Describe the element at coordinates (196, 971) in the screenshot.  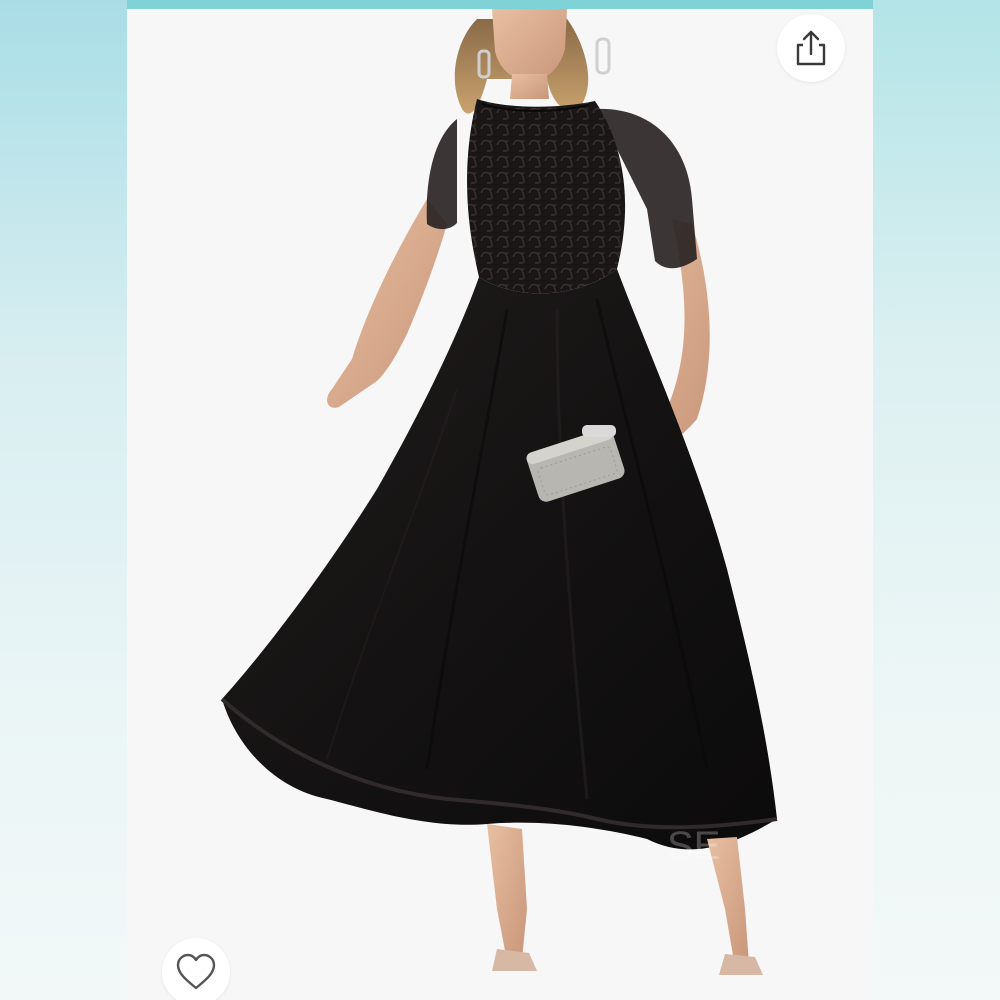
I see `heart-outline-icon` at that location.